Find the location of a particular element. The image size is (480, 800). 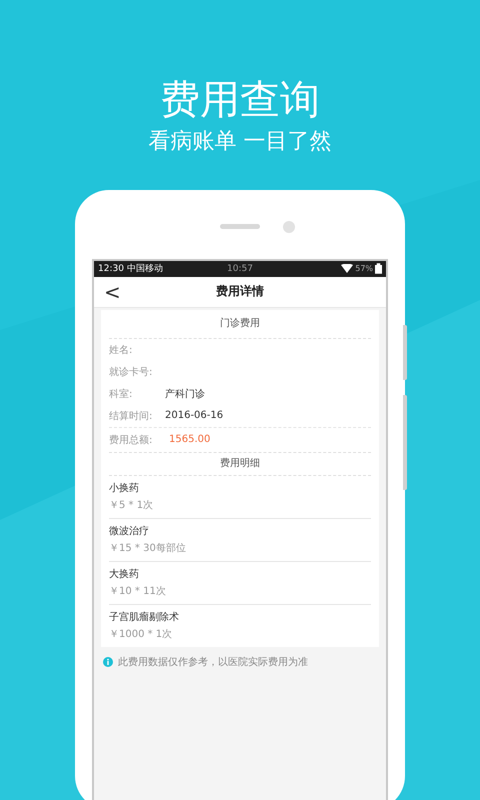

field-label: 科室: is located at coordinates (121, 394).